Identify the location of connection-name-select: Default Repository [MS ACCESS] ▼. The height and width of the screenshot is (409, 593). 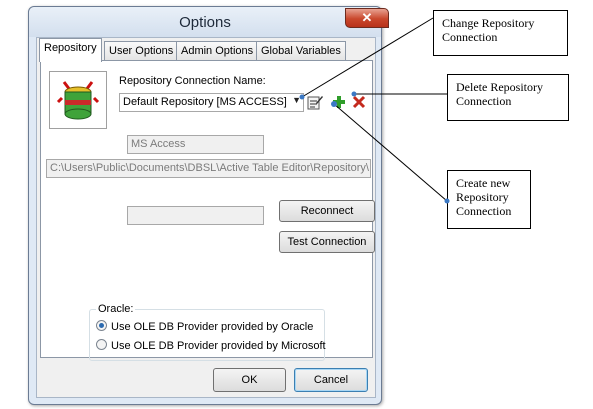
(211, 102).